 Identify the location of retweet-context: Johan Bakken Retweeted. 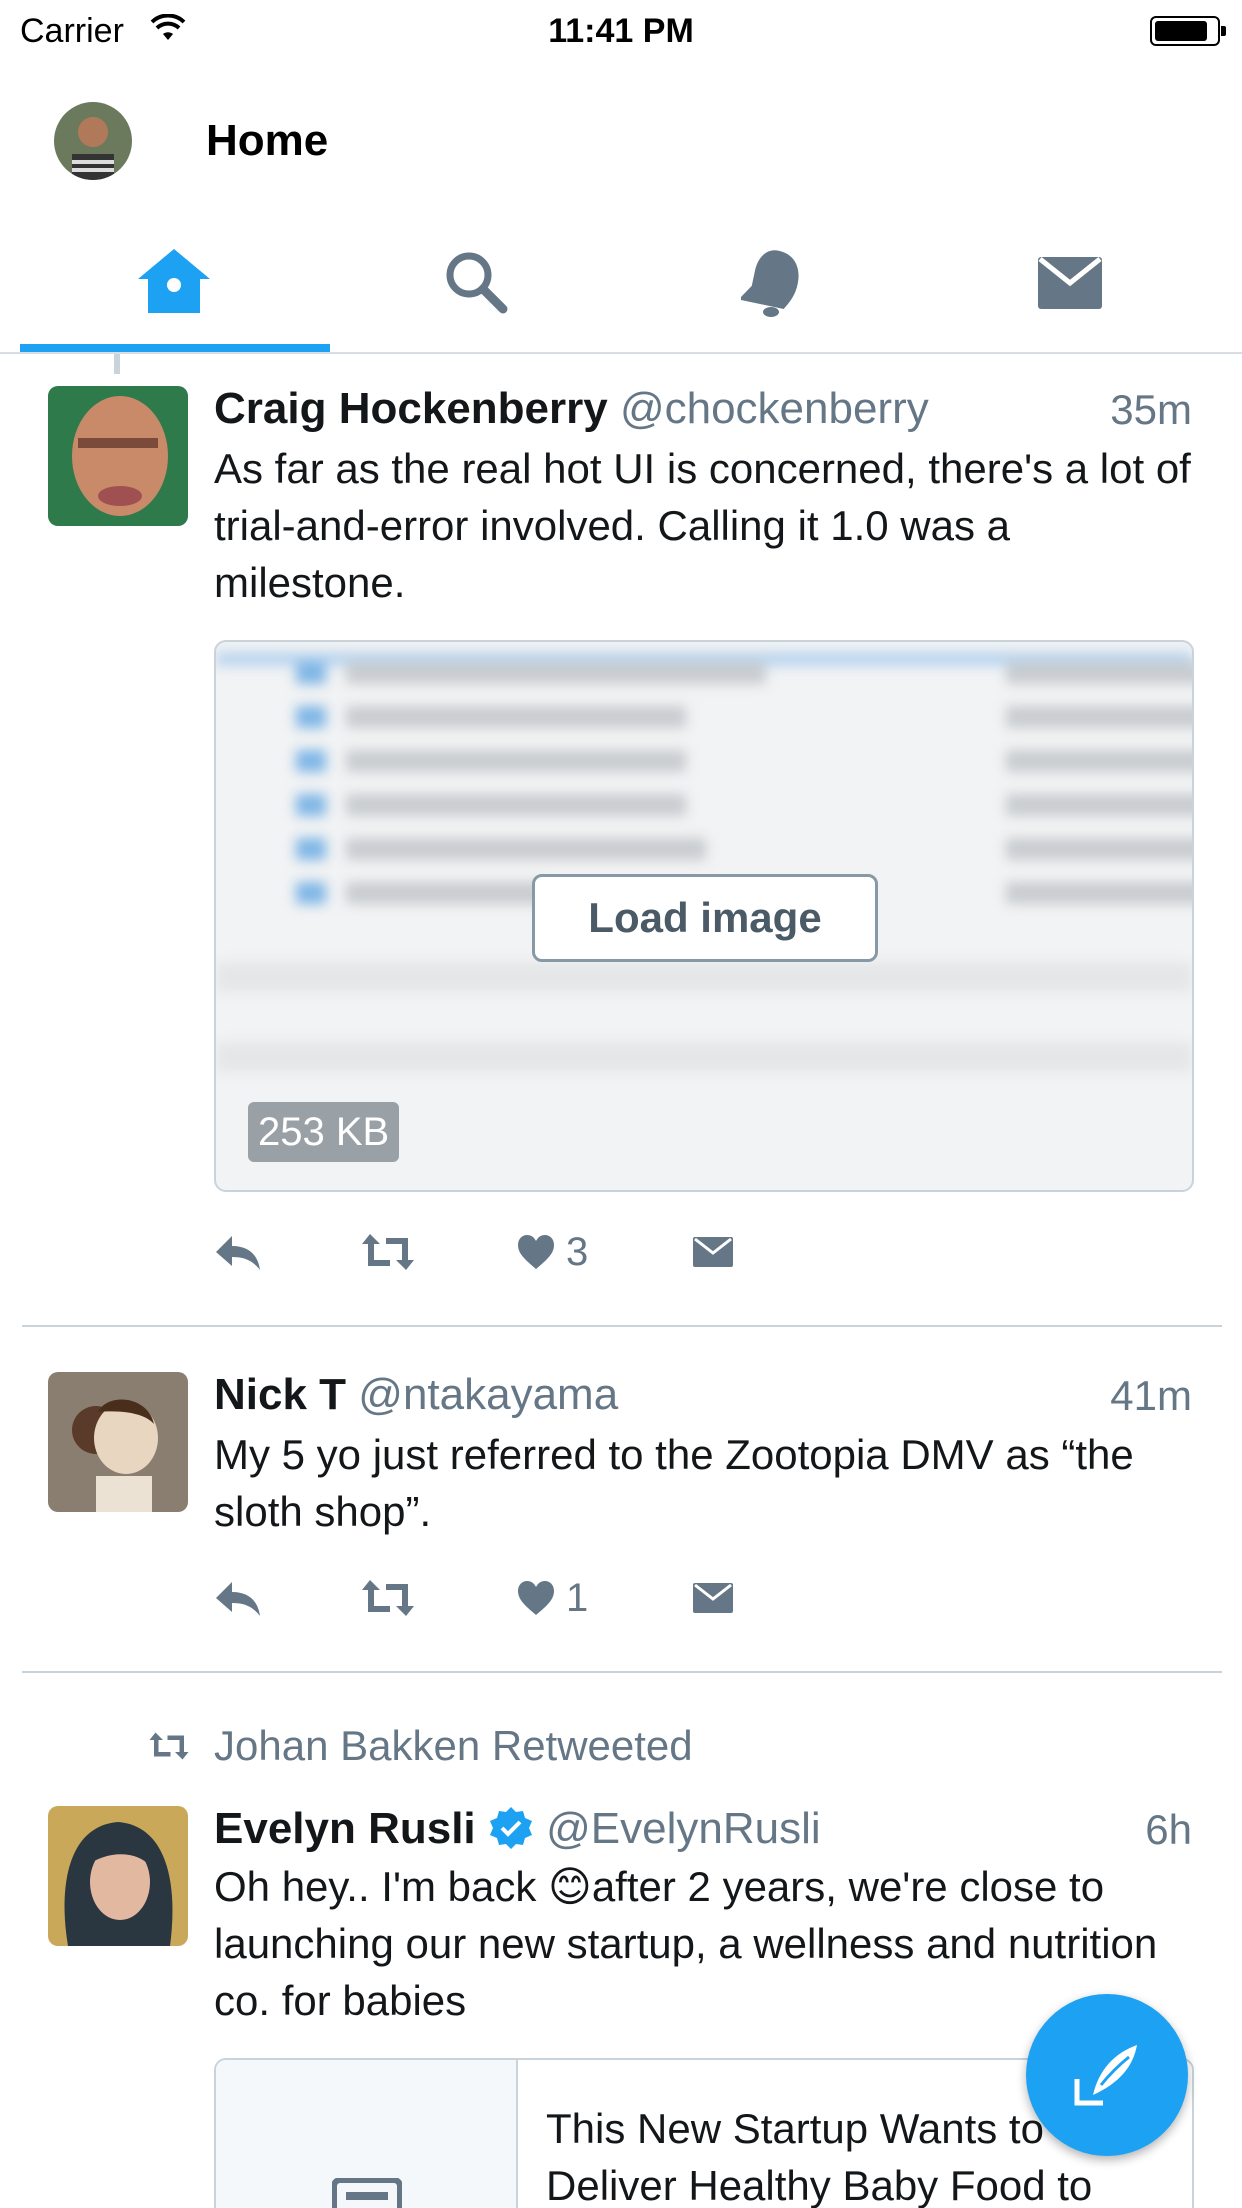
(420, 1746).